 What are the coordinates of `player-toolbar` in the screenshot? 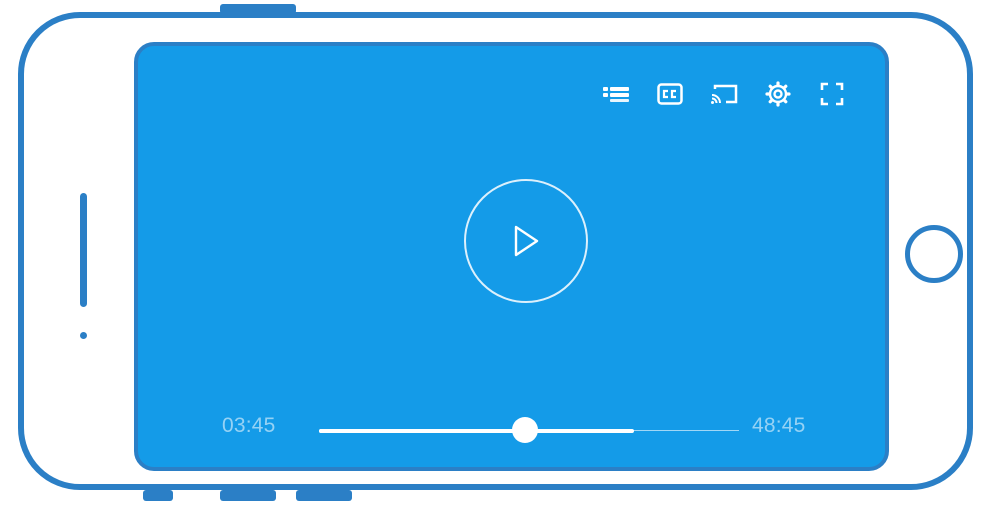 It's located at (724, 94).